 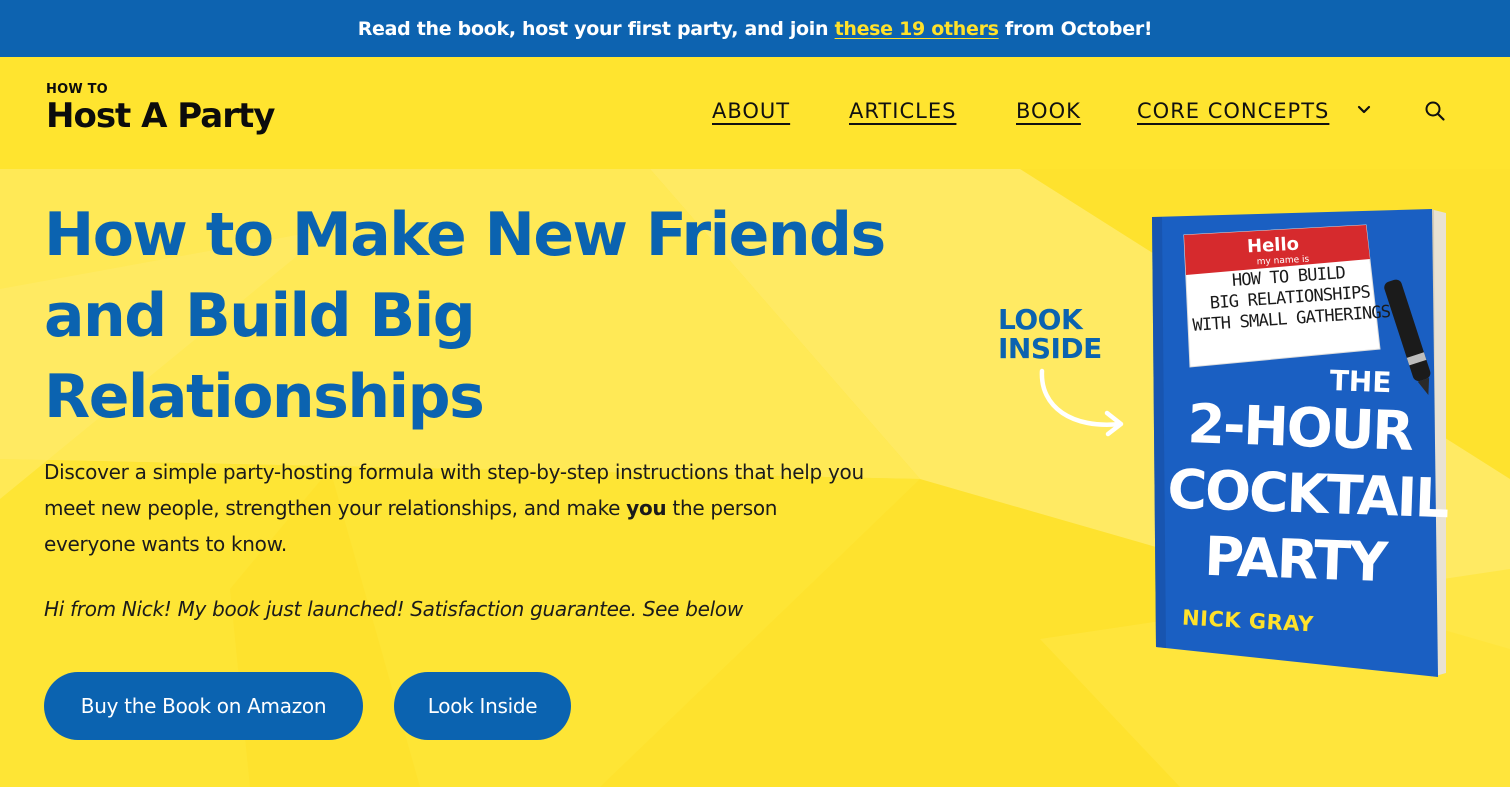 What do you see at coordinates (1364, 110) in the screenshot?
I see `chevron-down-icon` at bounding box center [1364, 110].